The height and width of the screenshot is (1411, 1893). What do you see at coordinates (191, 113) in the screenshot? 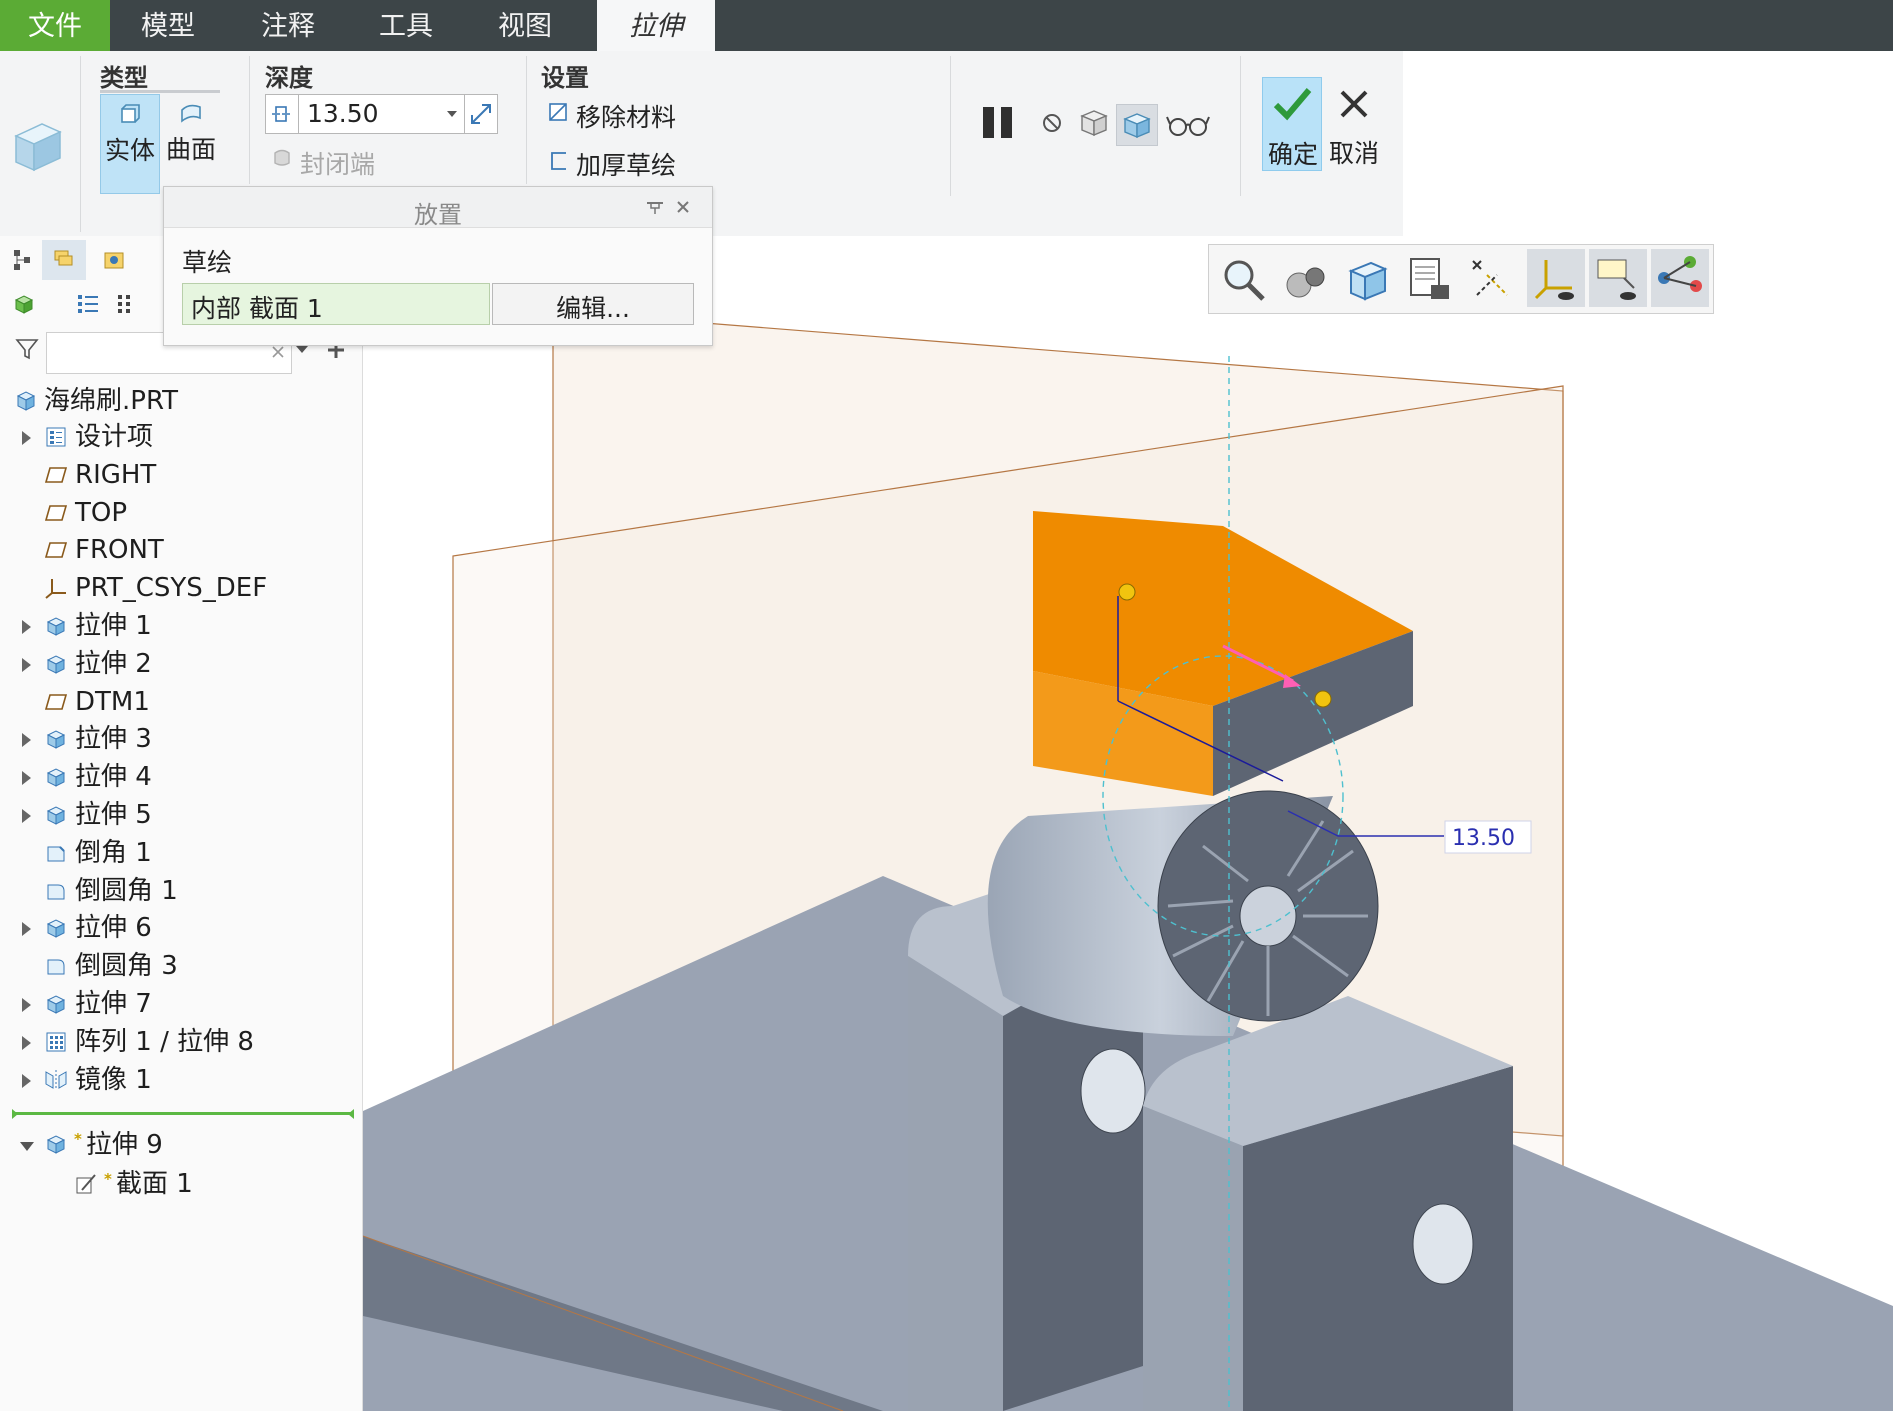
I see `surface-icon` at bounding box center [191, 113].